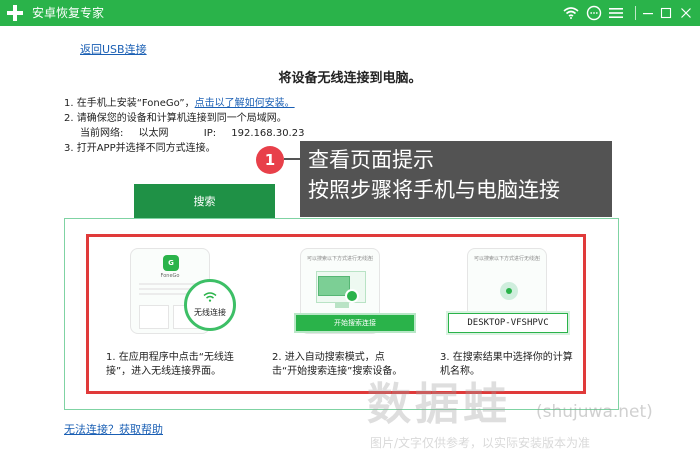  Describe the element at coordinates (102, 133) in the screenshot. I see `network-label: 当前网络:` at that location.